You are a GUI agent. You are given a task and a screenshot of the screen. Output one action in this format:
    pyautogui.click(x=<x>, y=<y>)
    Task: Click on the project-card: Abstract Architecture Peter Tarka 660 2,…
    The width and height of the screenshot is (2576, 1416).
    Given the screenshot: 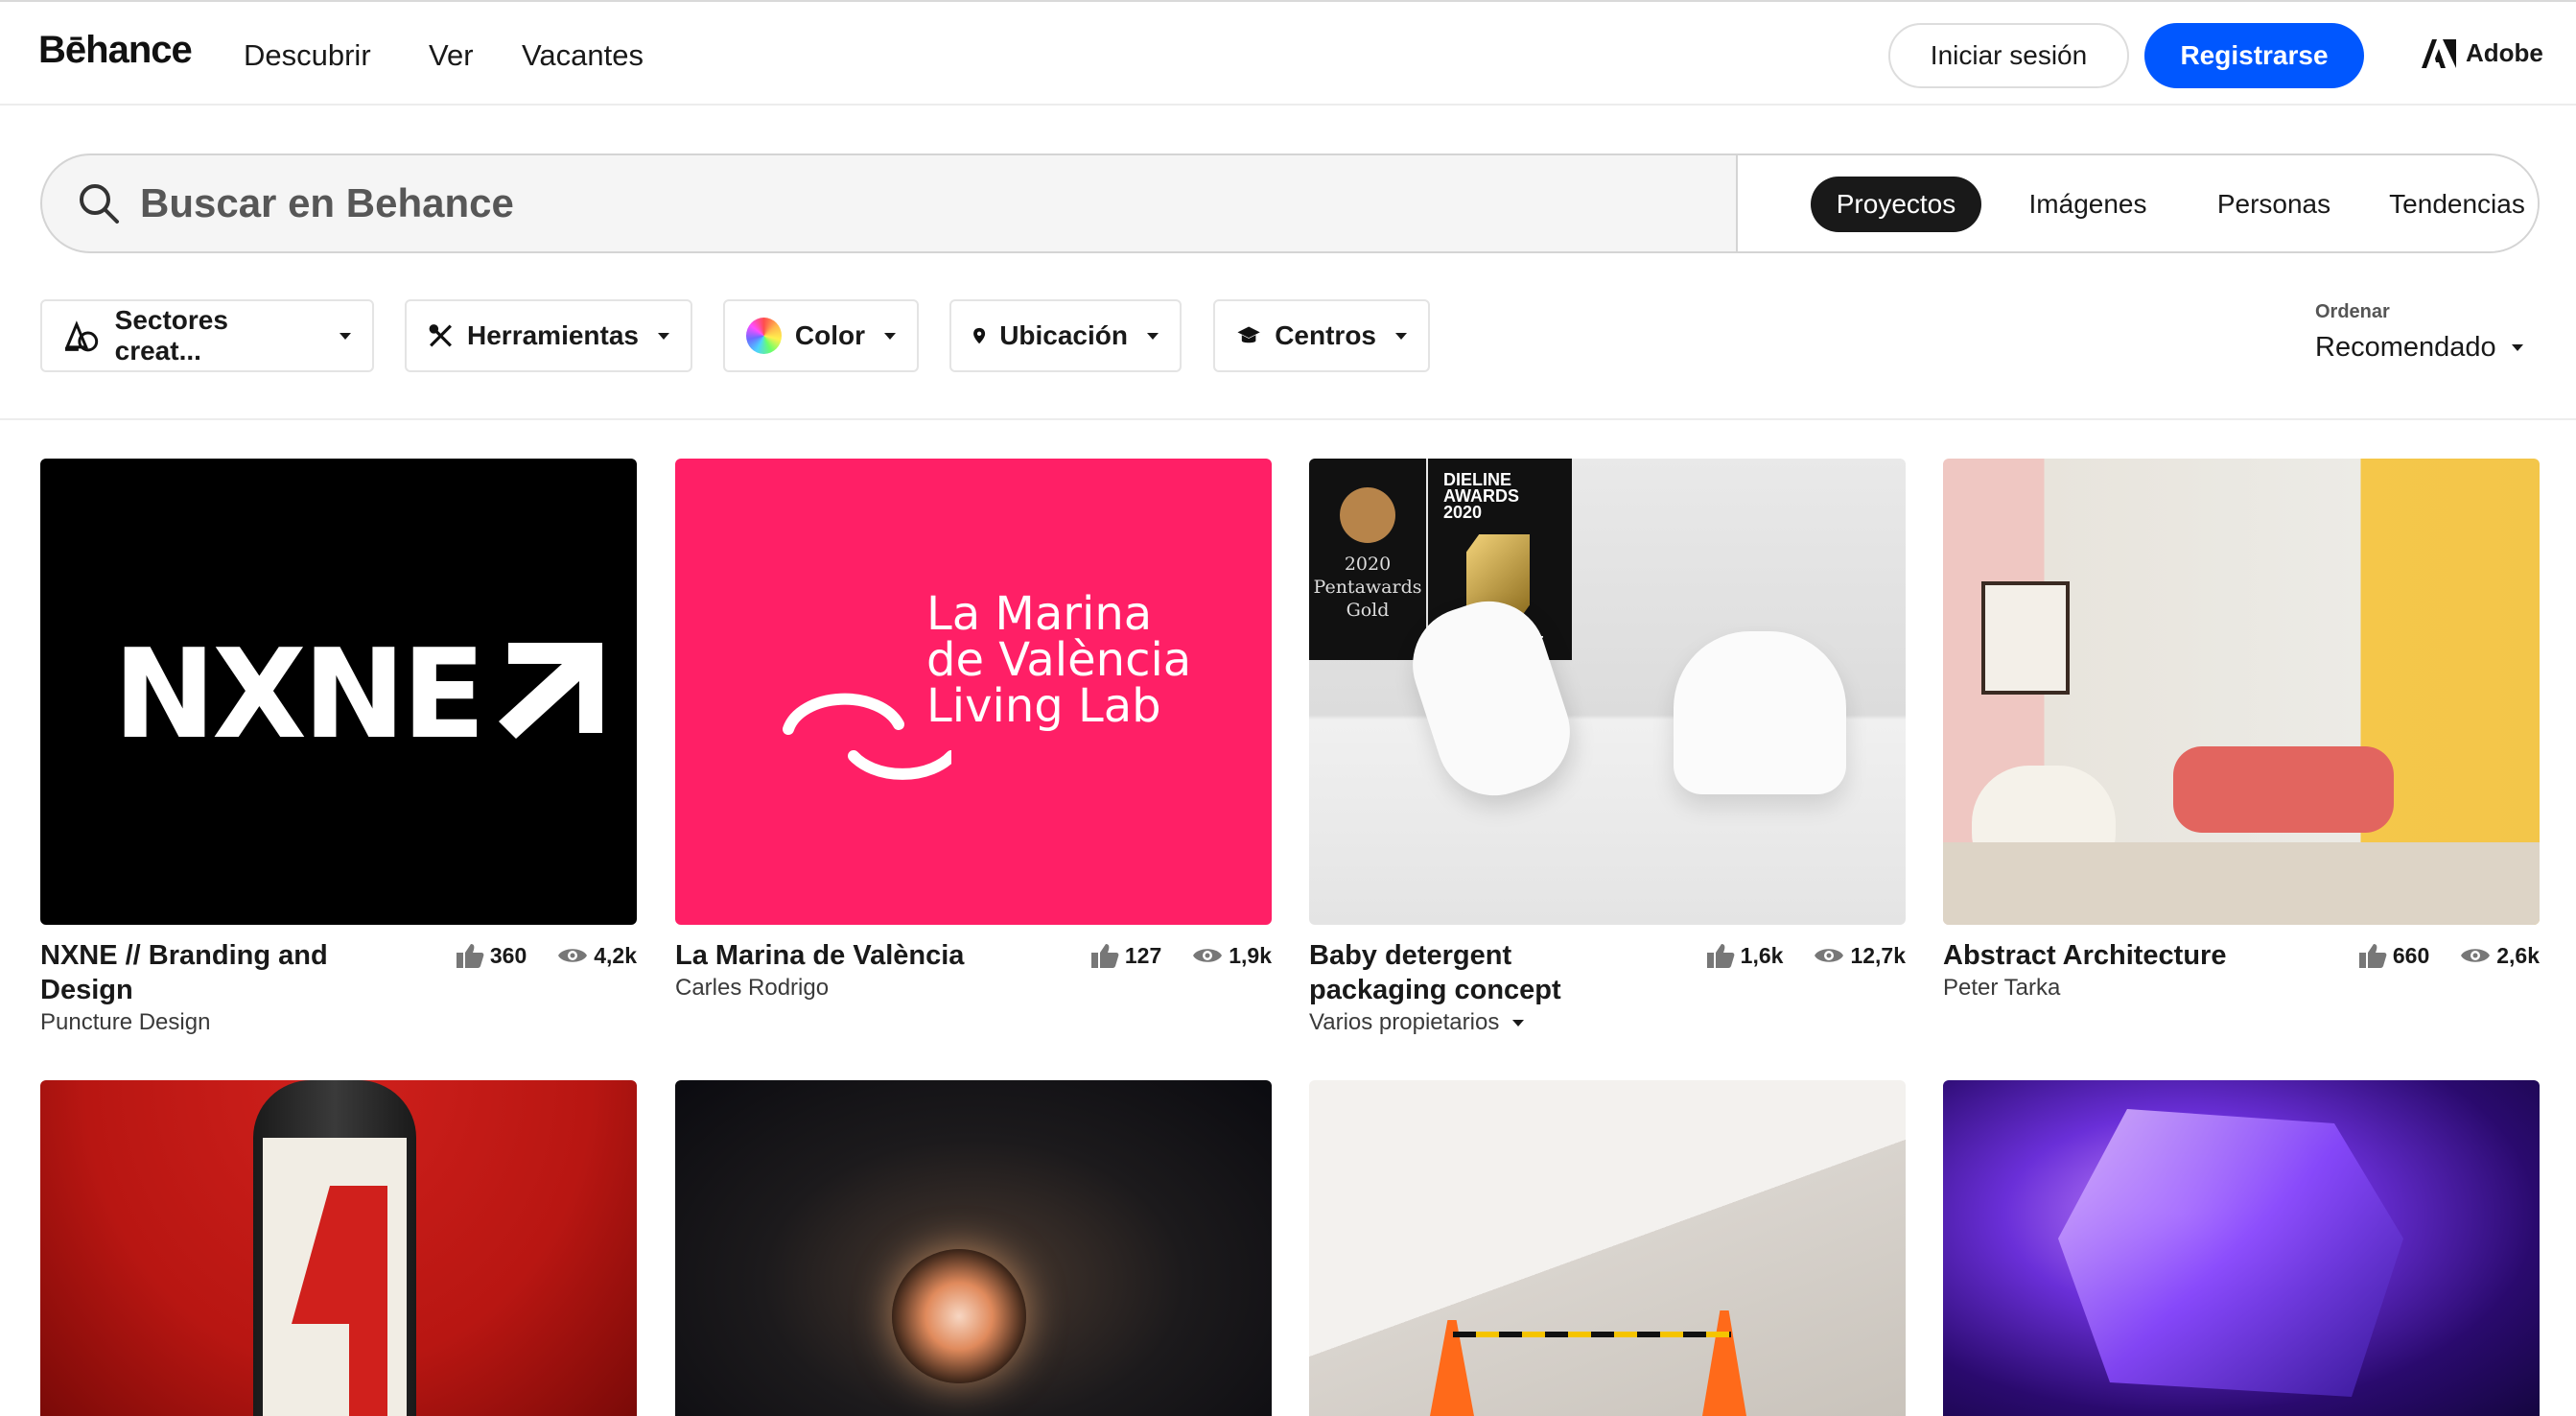 What is the action you would take?
    pyautogui.click(x=2241, y=730)
    